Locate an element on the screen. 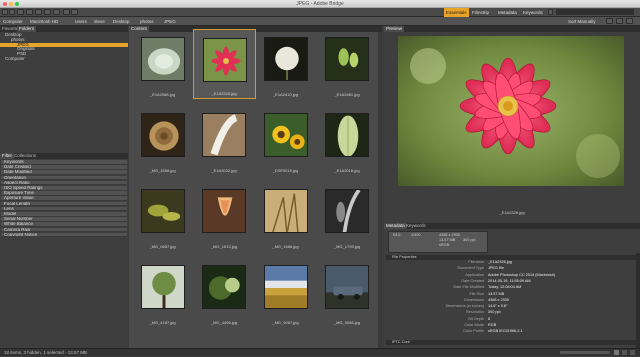  content-scrollbar is located at coordinates (380, 190).